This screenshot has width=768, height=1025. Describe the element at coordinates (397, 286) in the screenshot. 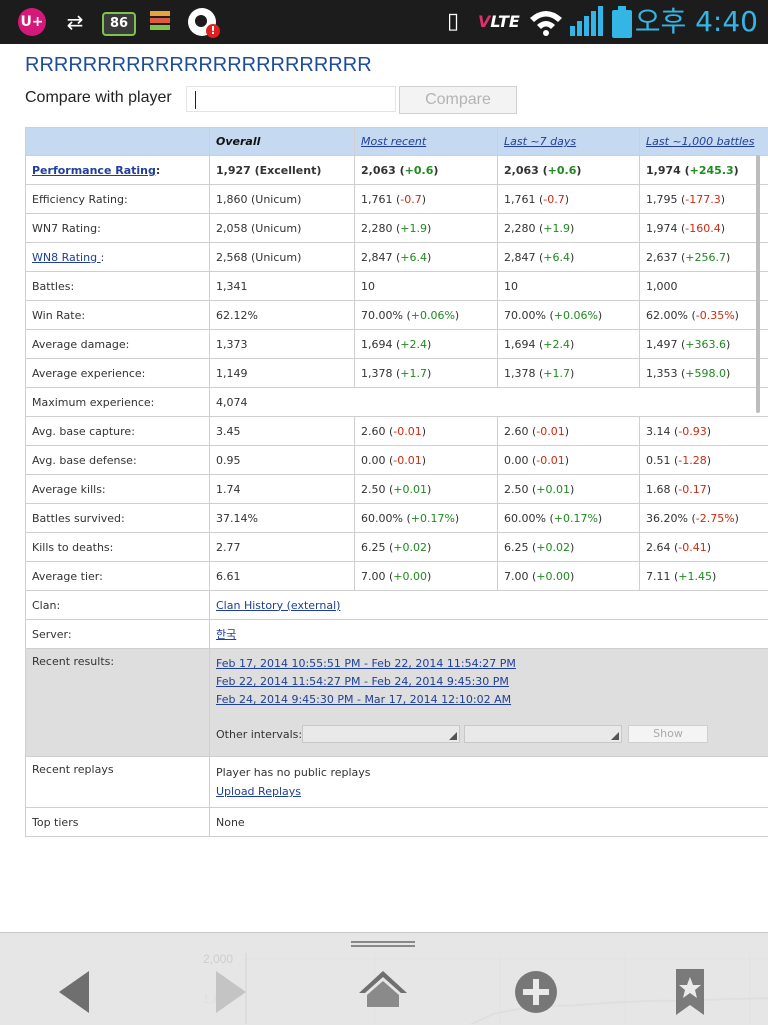

I see `table-row: Battles:1,34110101,000` at that location.